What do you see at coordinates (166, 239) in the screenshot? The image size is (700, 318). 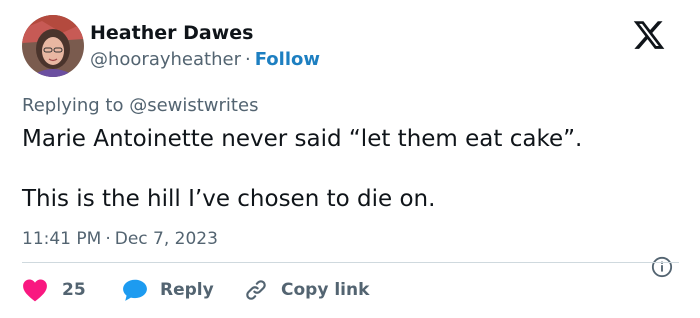 I see `tweet-date: Dec 7, 2023` at bounding box center [166, 239].